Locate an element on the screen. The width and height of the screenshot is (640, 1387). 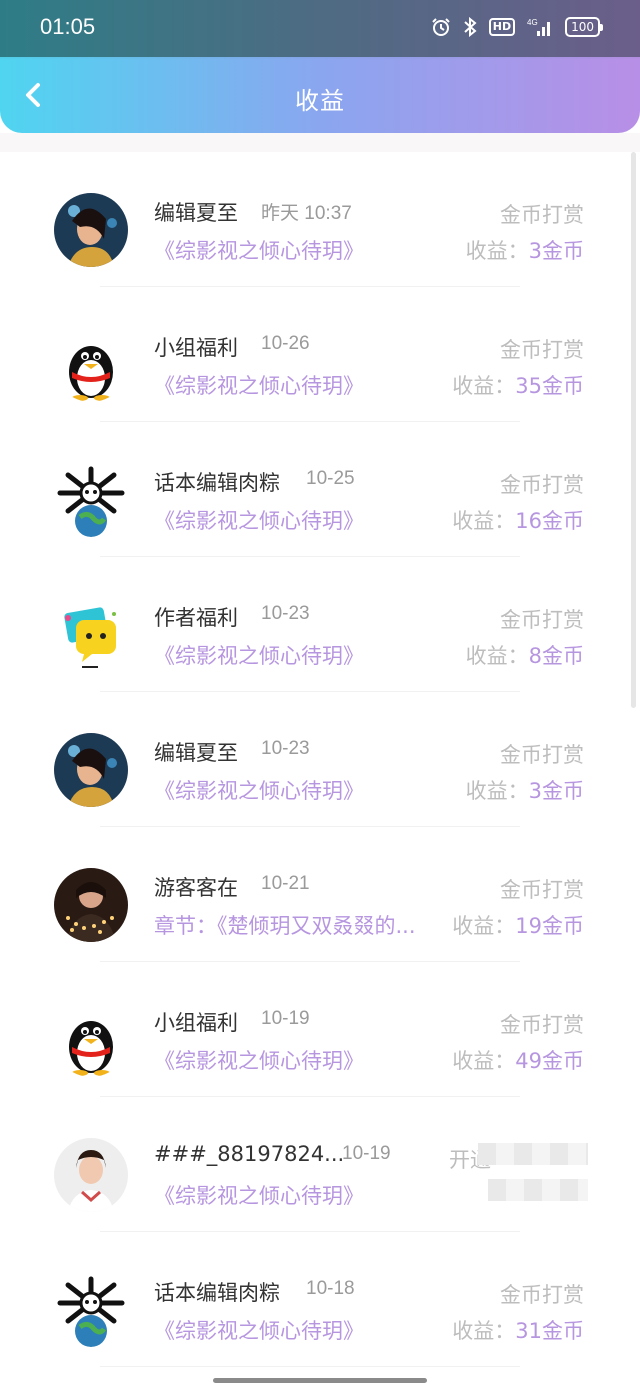
item-date: 10-26 is located at coordinates (285, 343).